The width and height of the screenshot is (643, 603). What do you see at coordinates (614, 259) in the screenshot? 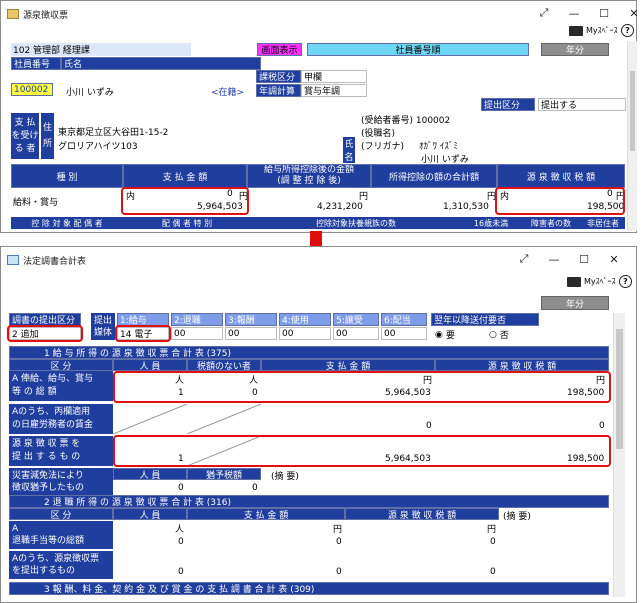
I see `close-button-2: ✕` at bounding box center [614, 259].